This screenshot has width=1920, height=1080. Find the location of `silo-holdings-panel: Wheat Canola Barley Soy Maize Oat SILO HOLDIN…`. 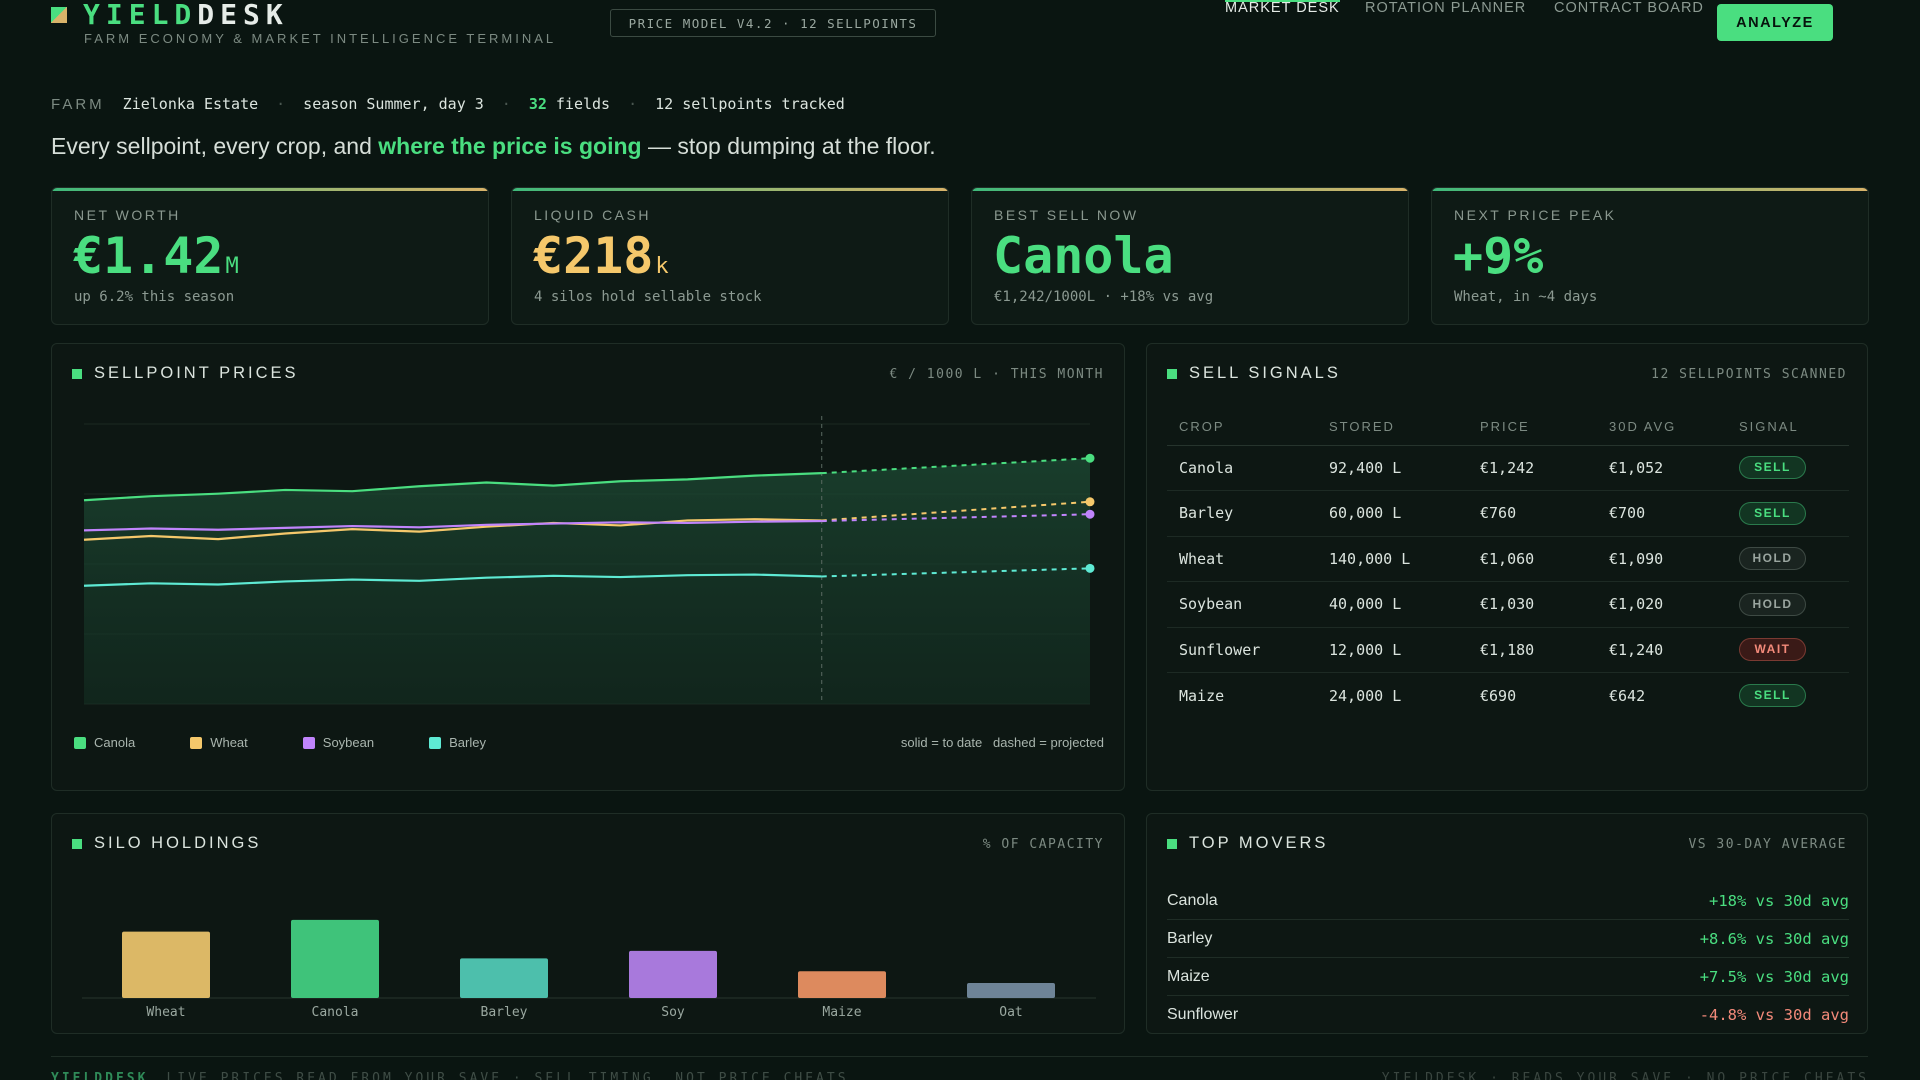

silo-holdings-panel: Wheat Canola Barley Soy Maize Oat SILO HOLDIN… is located at coordinates (588, 923).